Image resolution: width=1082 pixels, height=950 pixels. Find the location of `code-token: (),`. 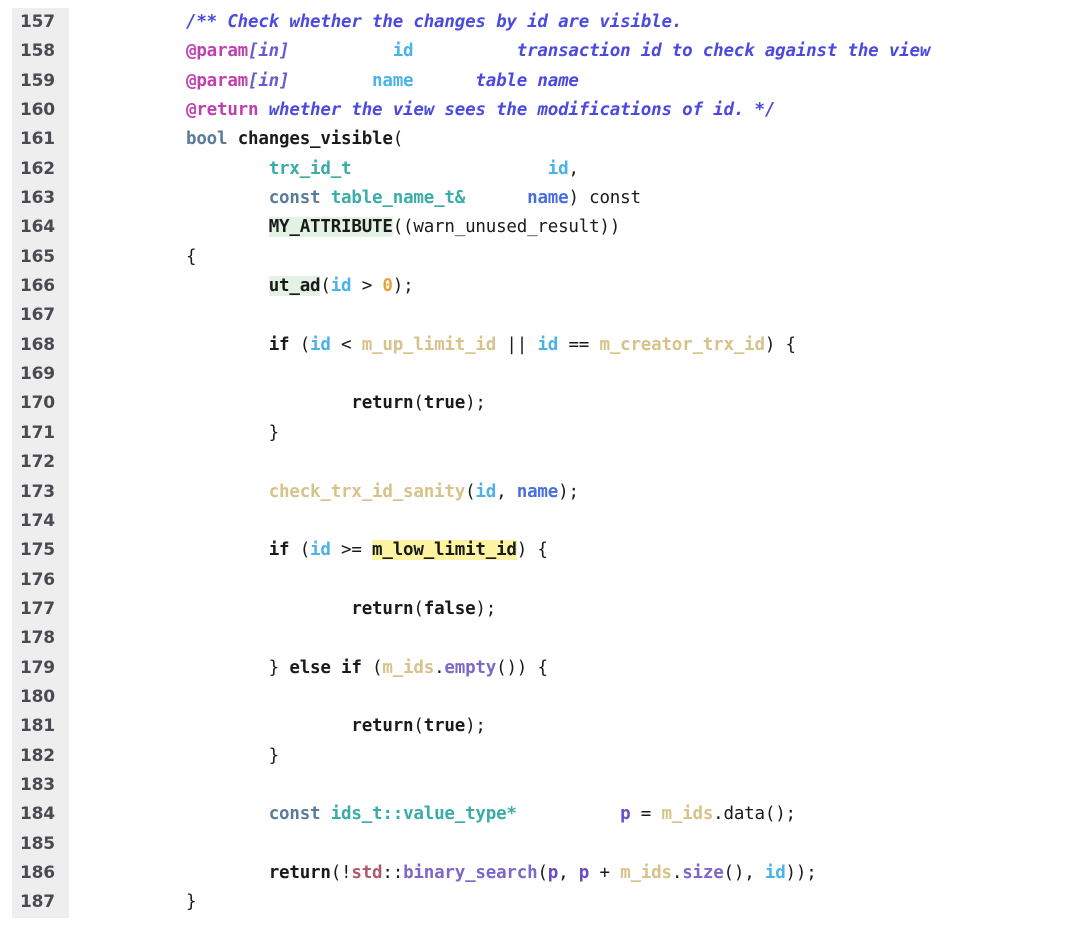

code-token: (), is located at coordinates (744, 872).